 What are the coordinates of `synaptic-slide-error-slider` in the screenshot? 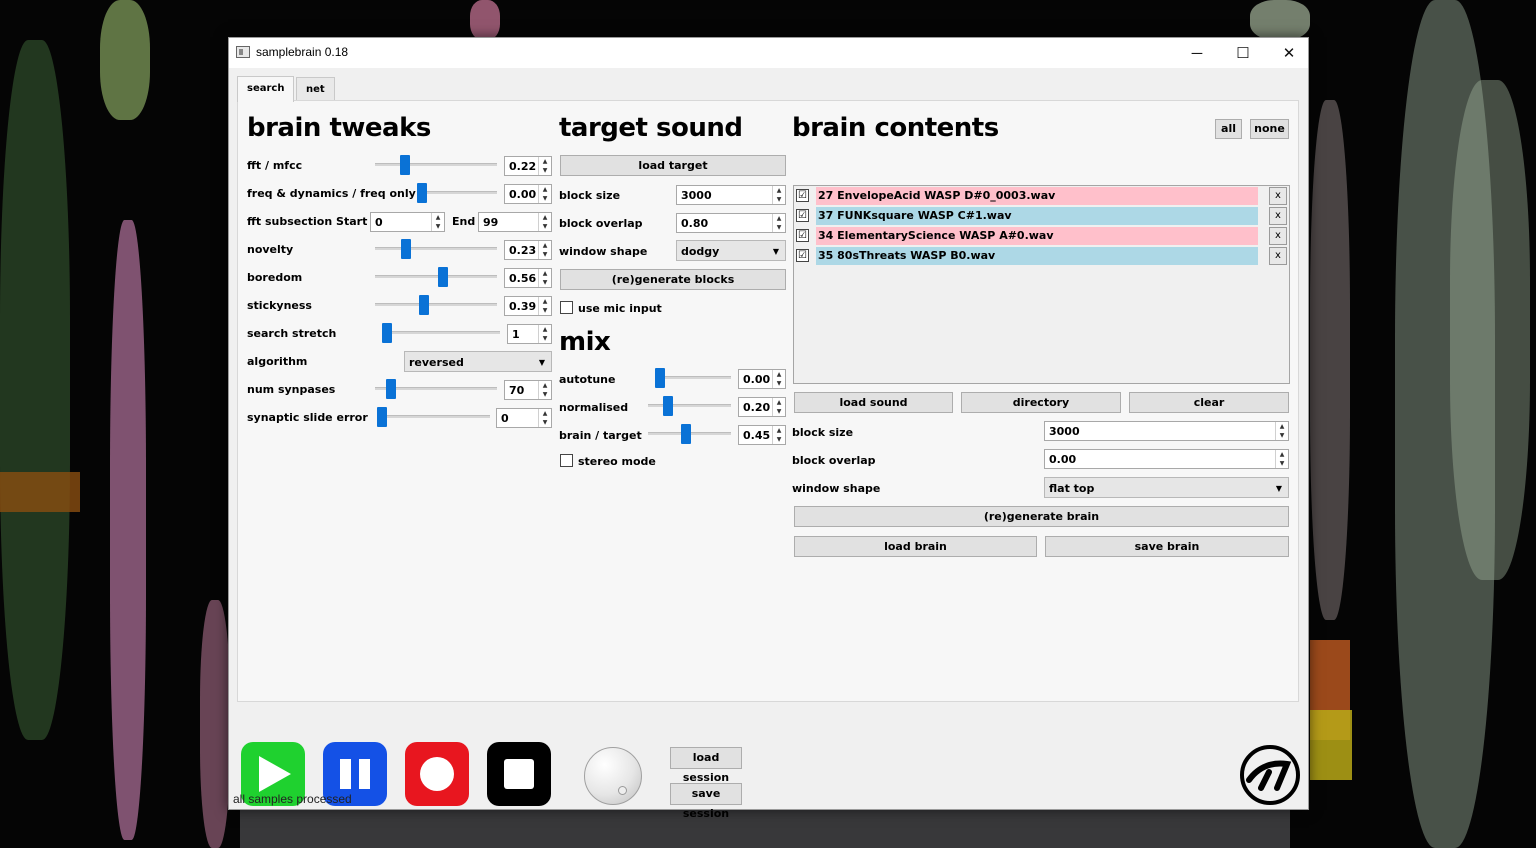 It's located at (433, 417).